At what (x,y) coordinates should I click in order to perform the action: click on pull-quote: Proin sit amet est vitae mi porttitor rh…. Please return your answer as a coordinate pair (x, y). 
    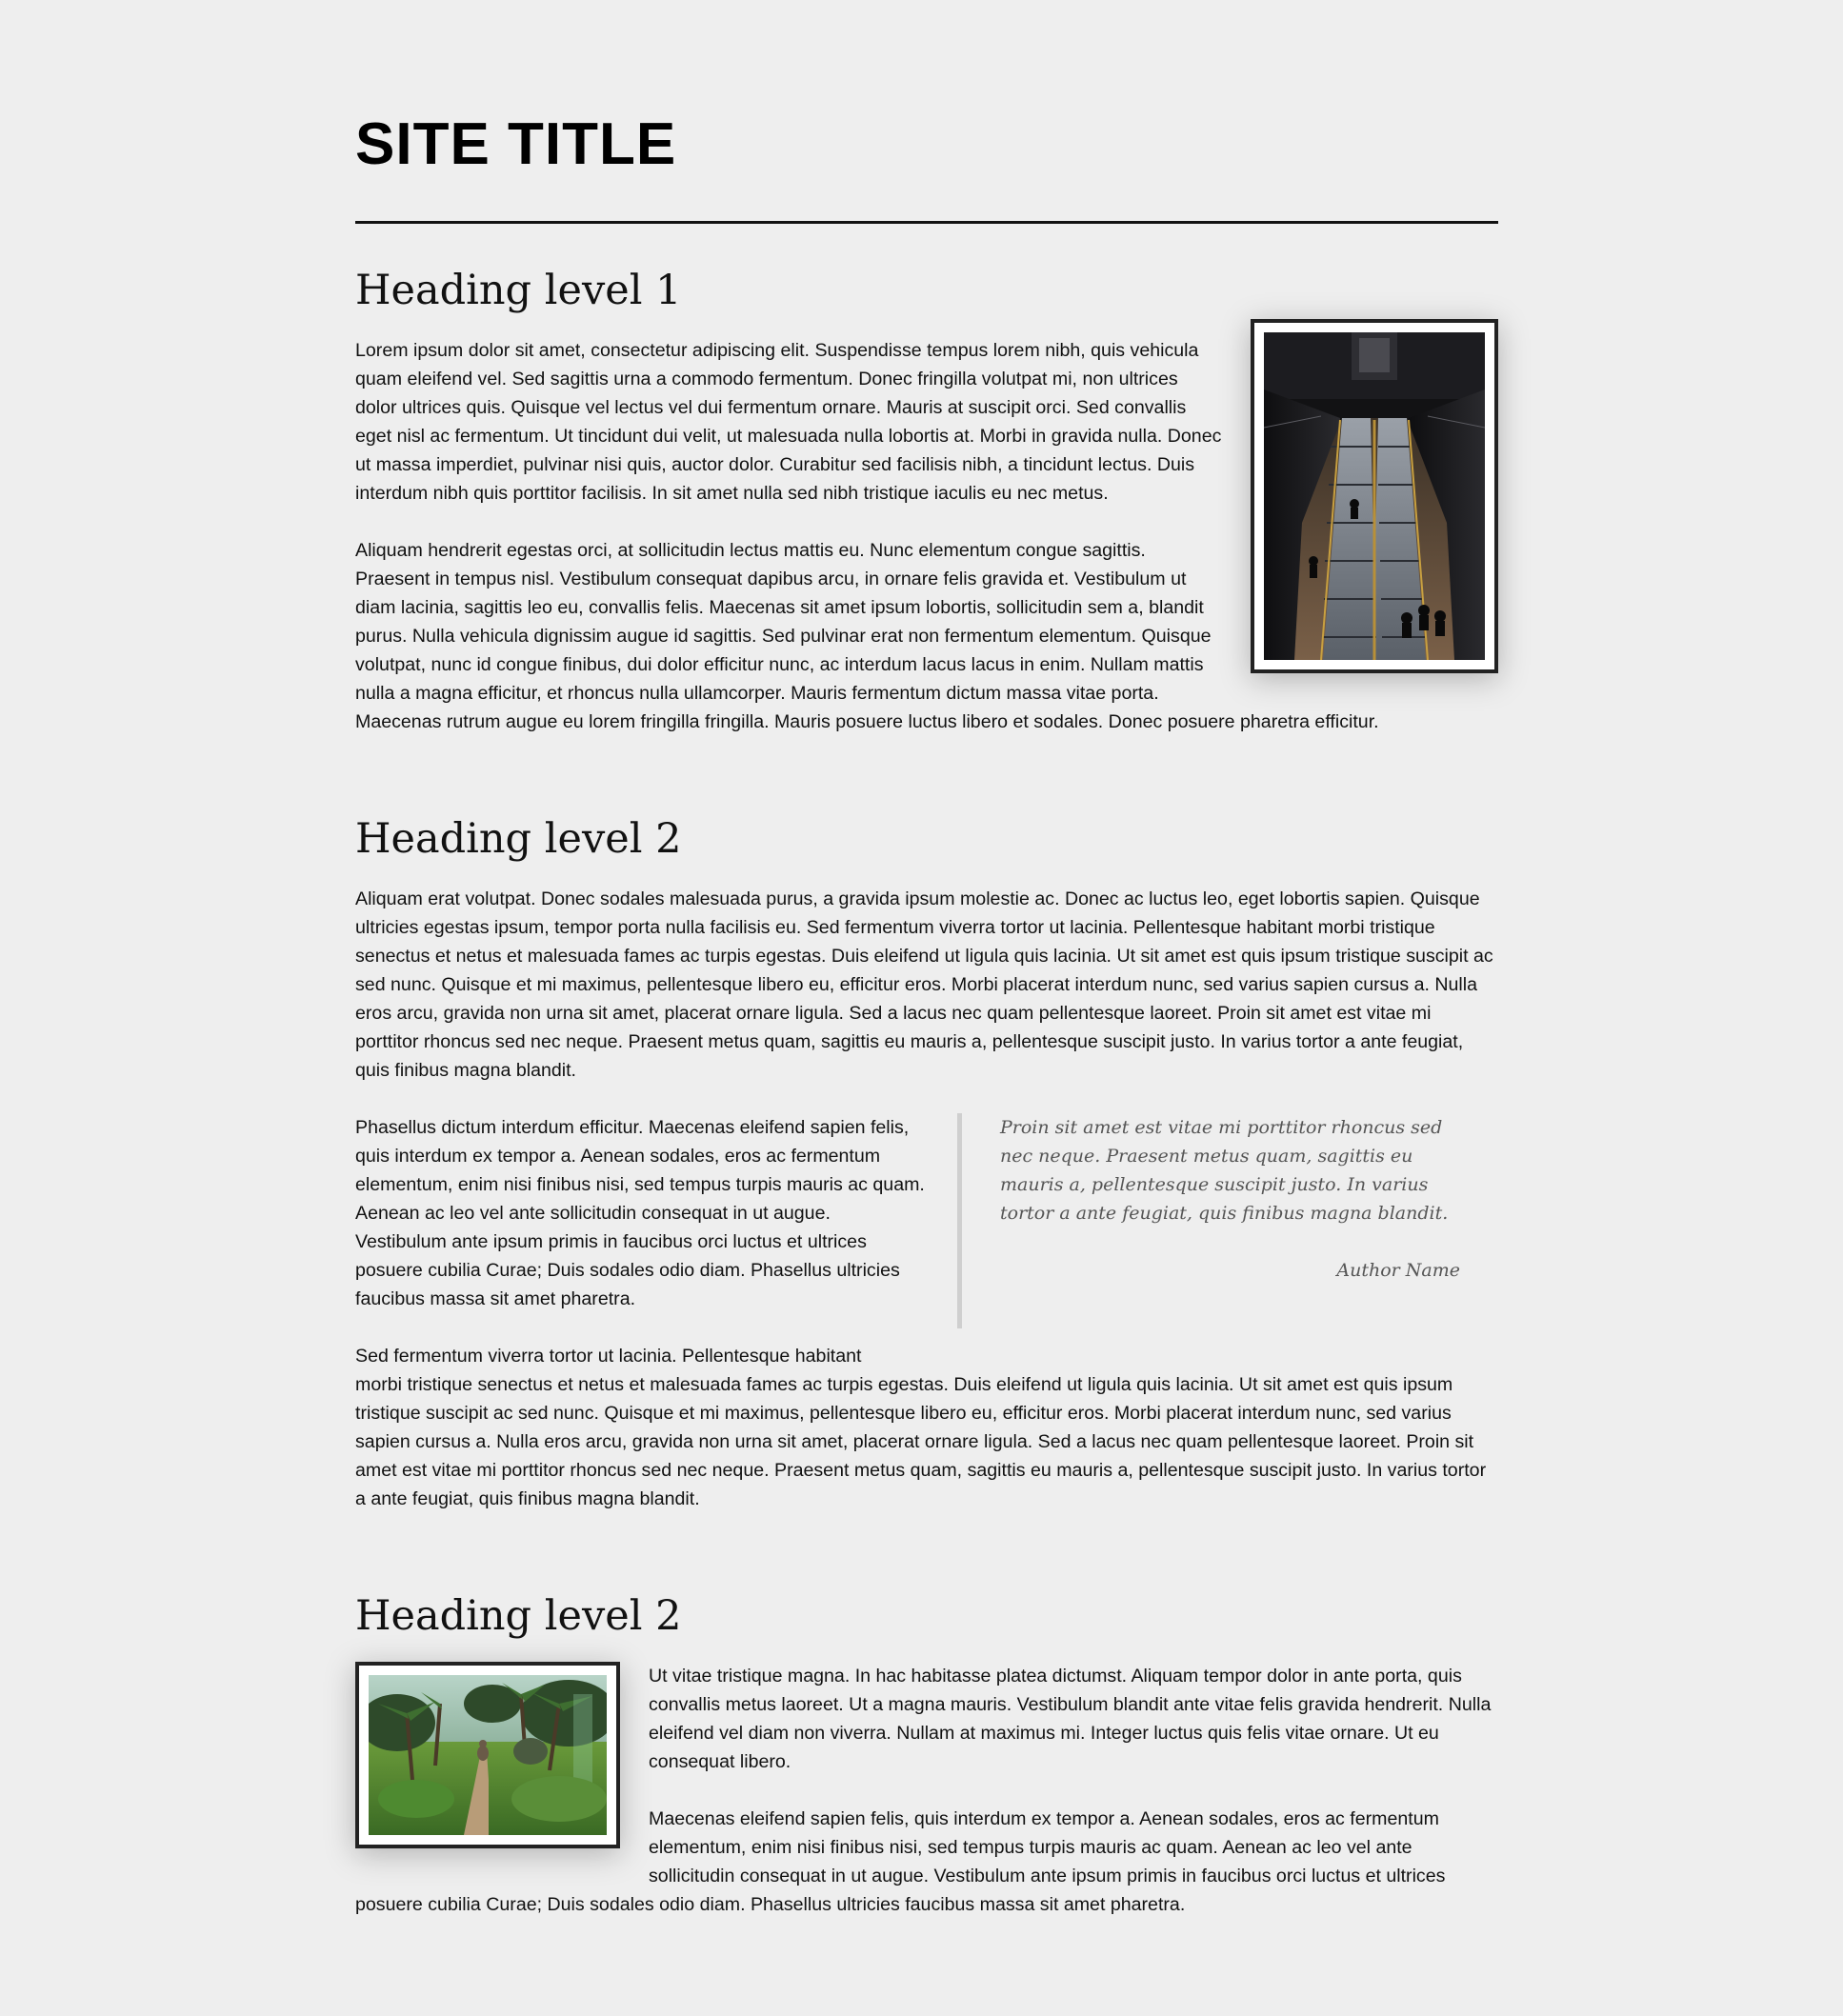
    Looking at the image, I should click on (1230, 1220).